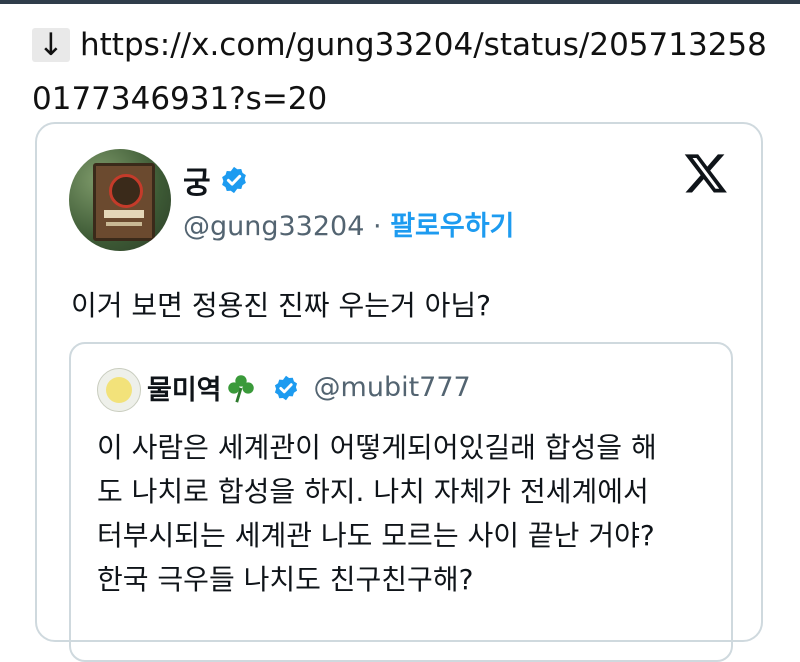 This screenshot has height=662, width=800. What do you see at coordinates (285, 579) in the screenshot?
I see `quoted-text-line: 한국 극우들 나치도 친구친구해?` at bounding box center [285, 579].